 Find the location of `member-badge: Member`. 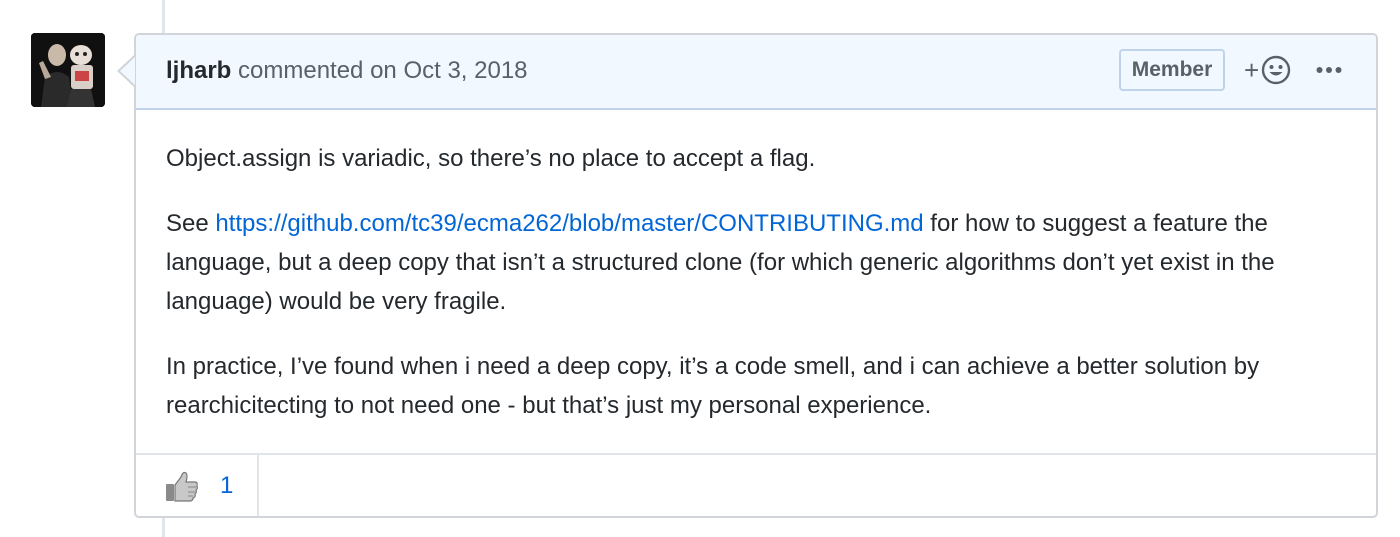

member-badge: Member is located at coordinates (1172, 70).